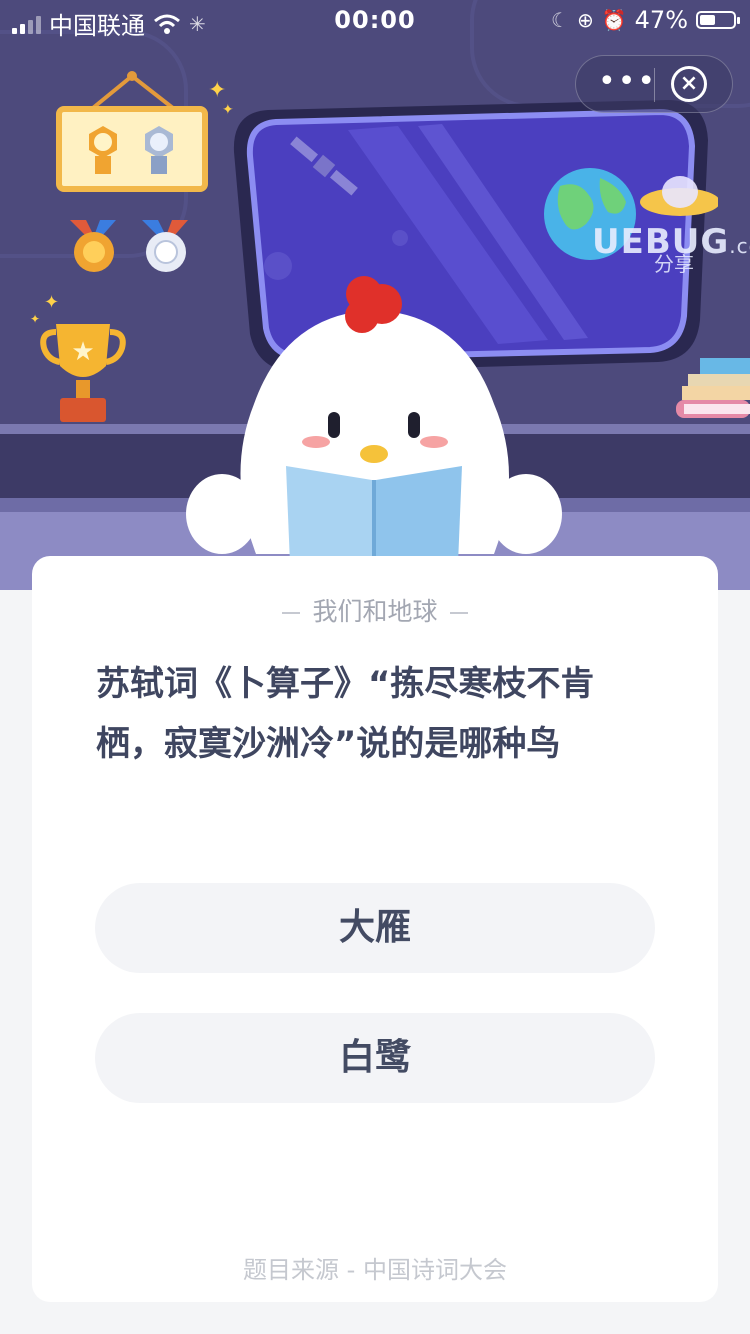 The height and width of the screenshot is (1334, 750). Describe the element at coordinates (414, 425) in the screenshot. I see `right-eye` at that location.